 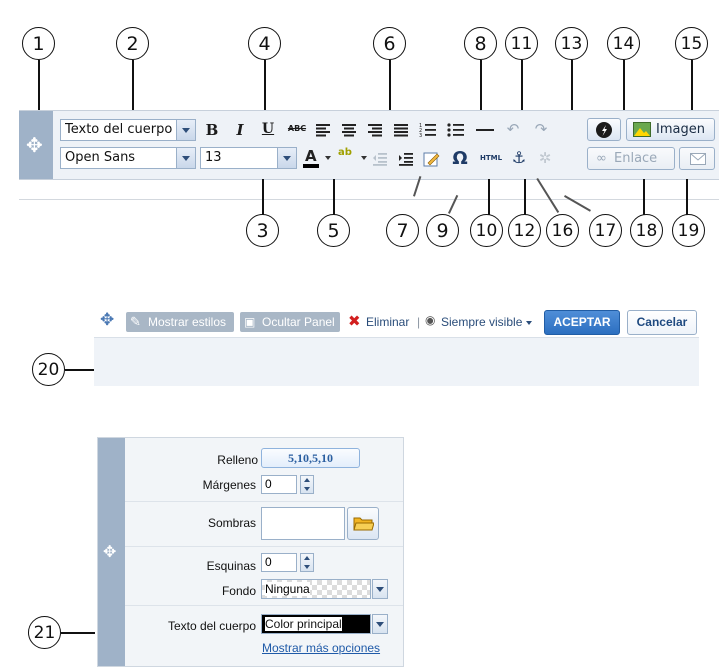 I want to click on underline-button: U, so click(x=268, y=129).